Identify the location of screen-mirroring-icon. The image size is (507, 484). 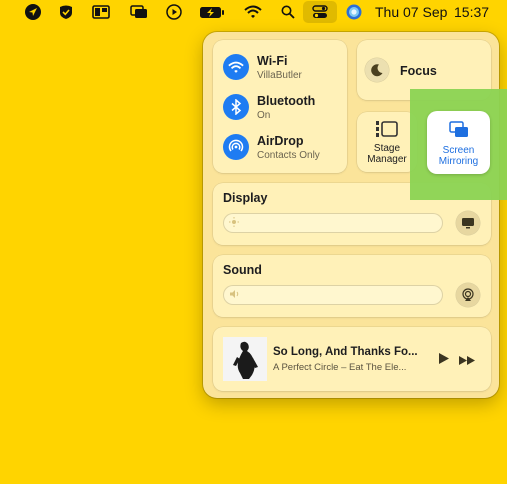
(459, 132).